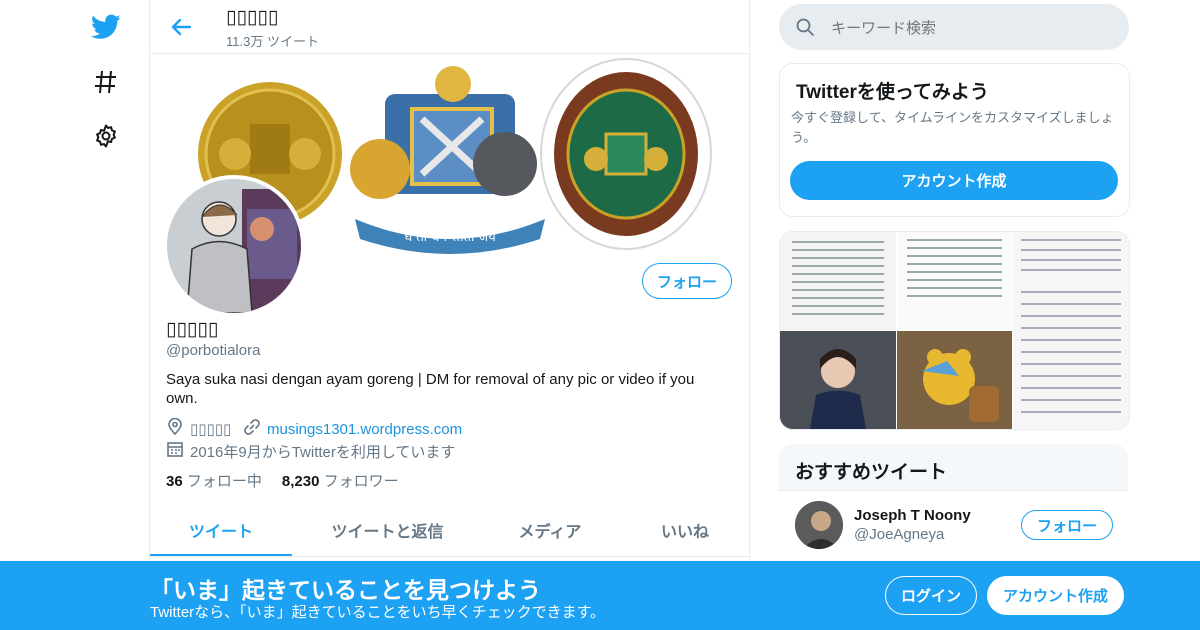 The image size is (1200, 630). Describe the element at coordinates (345, 590) in the screenshot. I see `signup-banner-title: 「いま」起きていることを見つけよう` at that location.